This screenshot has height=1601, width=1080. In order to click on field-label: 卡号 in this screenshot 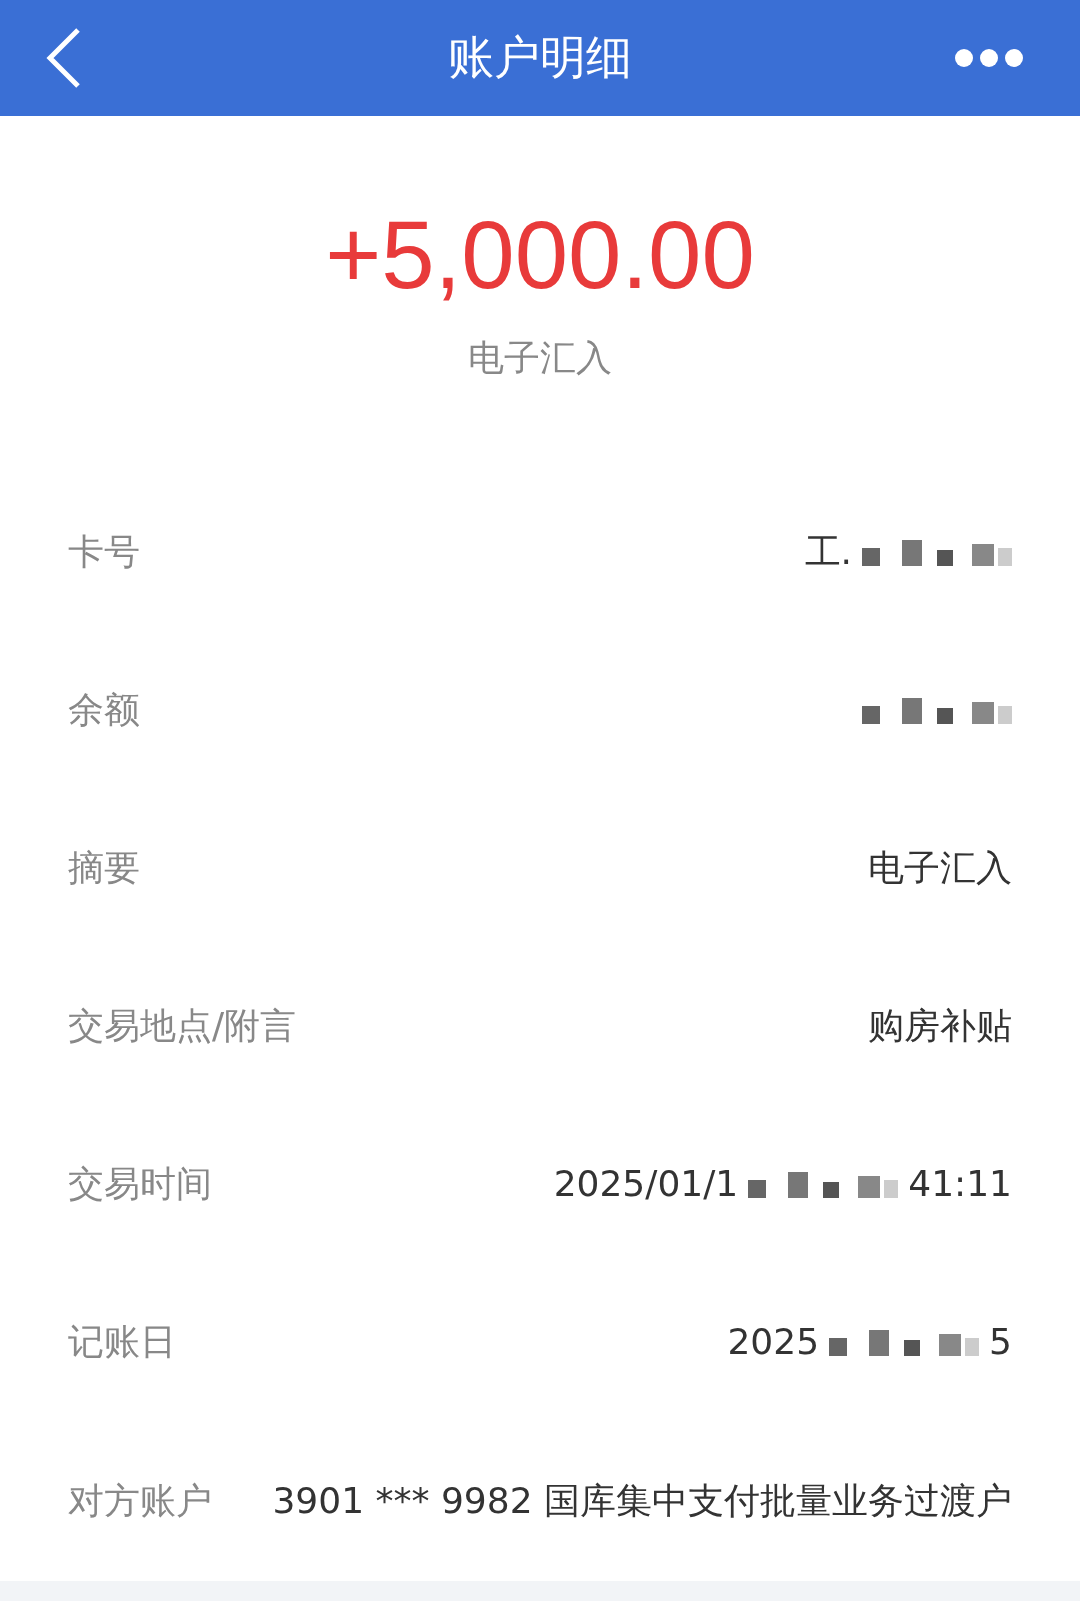, I will do `click(104, 551)`.